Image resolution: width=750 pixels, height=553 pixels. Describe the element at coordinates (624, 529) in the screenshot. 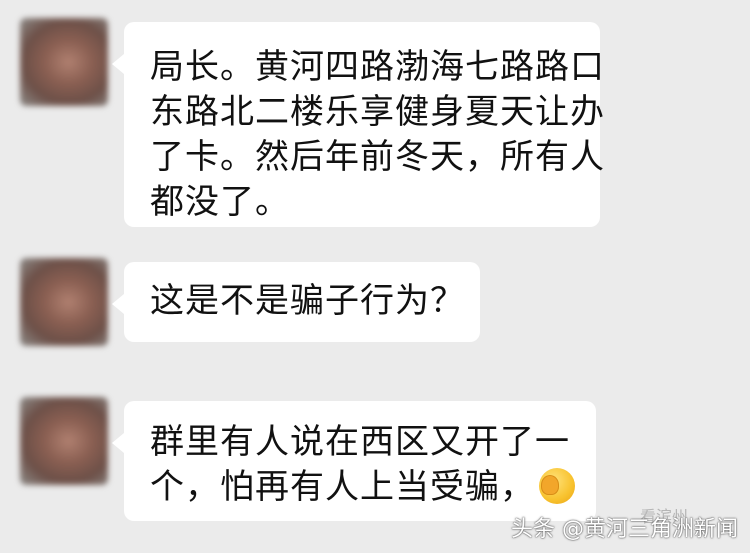

I see `watermark: 头条 @黄河三角洲新闻` at that location.